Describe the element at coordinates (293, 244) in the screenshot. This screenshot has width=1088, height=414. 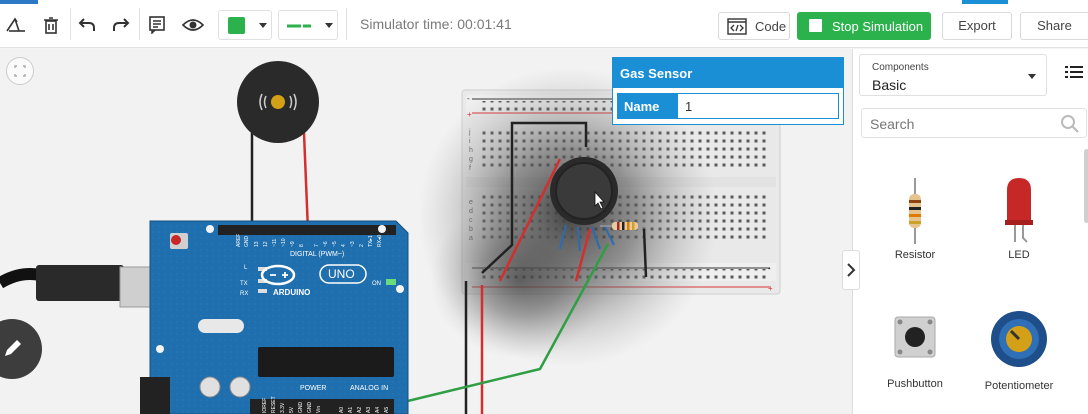
I see `digital-pin-label: ~9` at that location.